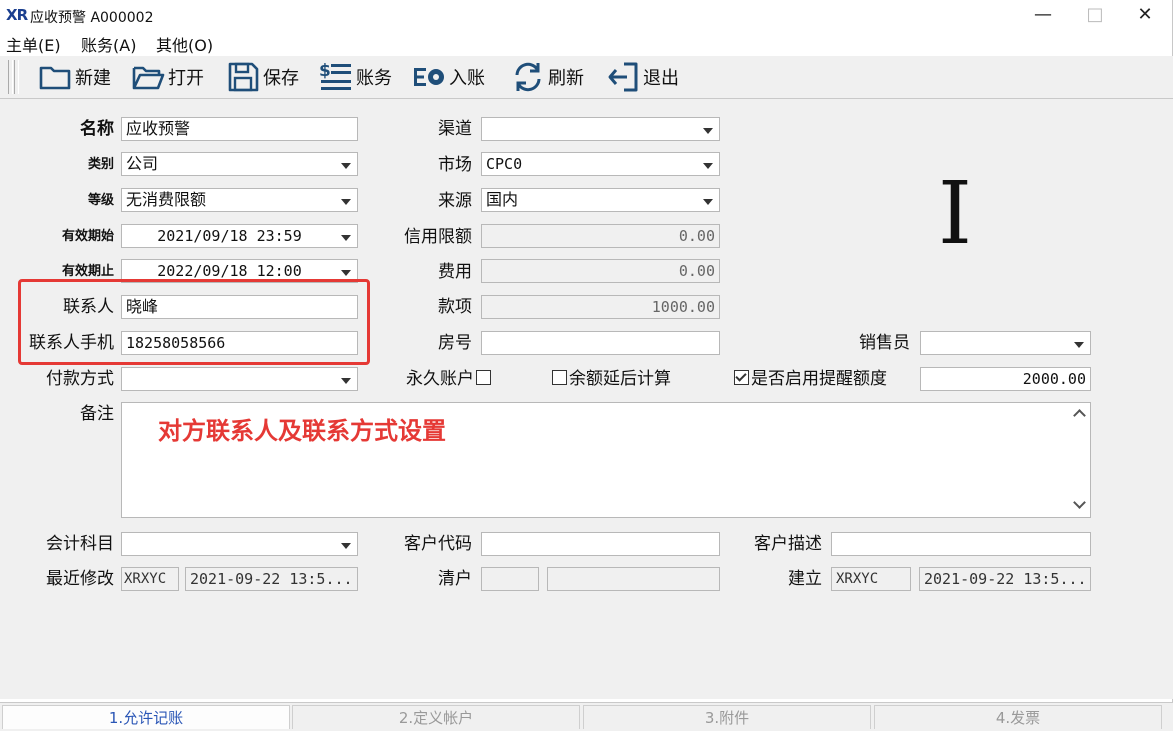 This screenshot has height=731, width=1173. I want to click on valid-start-label: 有效期始, so click(87, 236).